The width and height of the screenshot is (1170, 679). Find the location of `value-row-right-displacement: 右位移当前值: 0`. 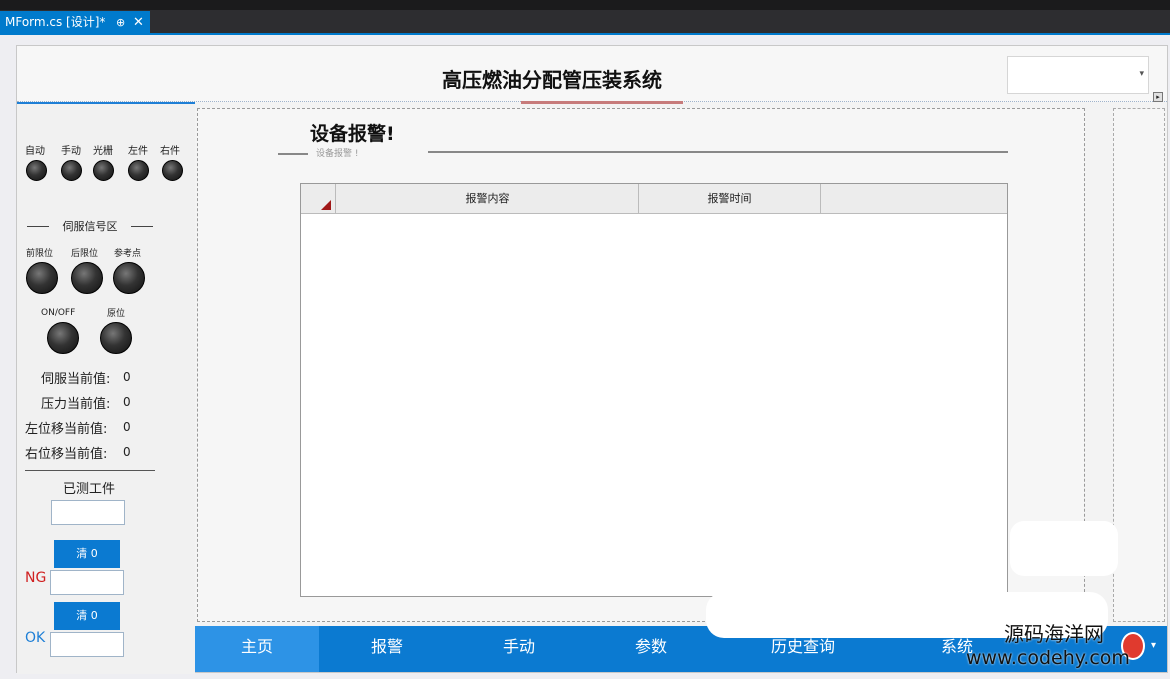

value-row-right-displacement: 右位移当前值: 0 is located at coordinates (78, 452).